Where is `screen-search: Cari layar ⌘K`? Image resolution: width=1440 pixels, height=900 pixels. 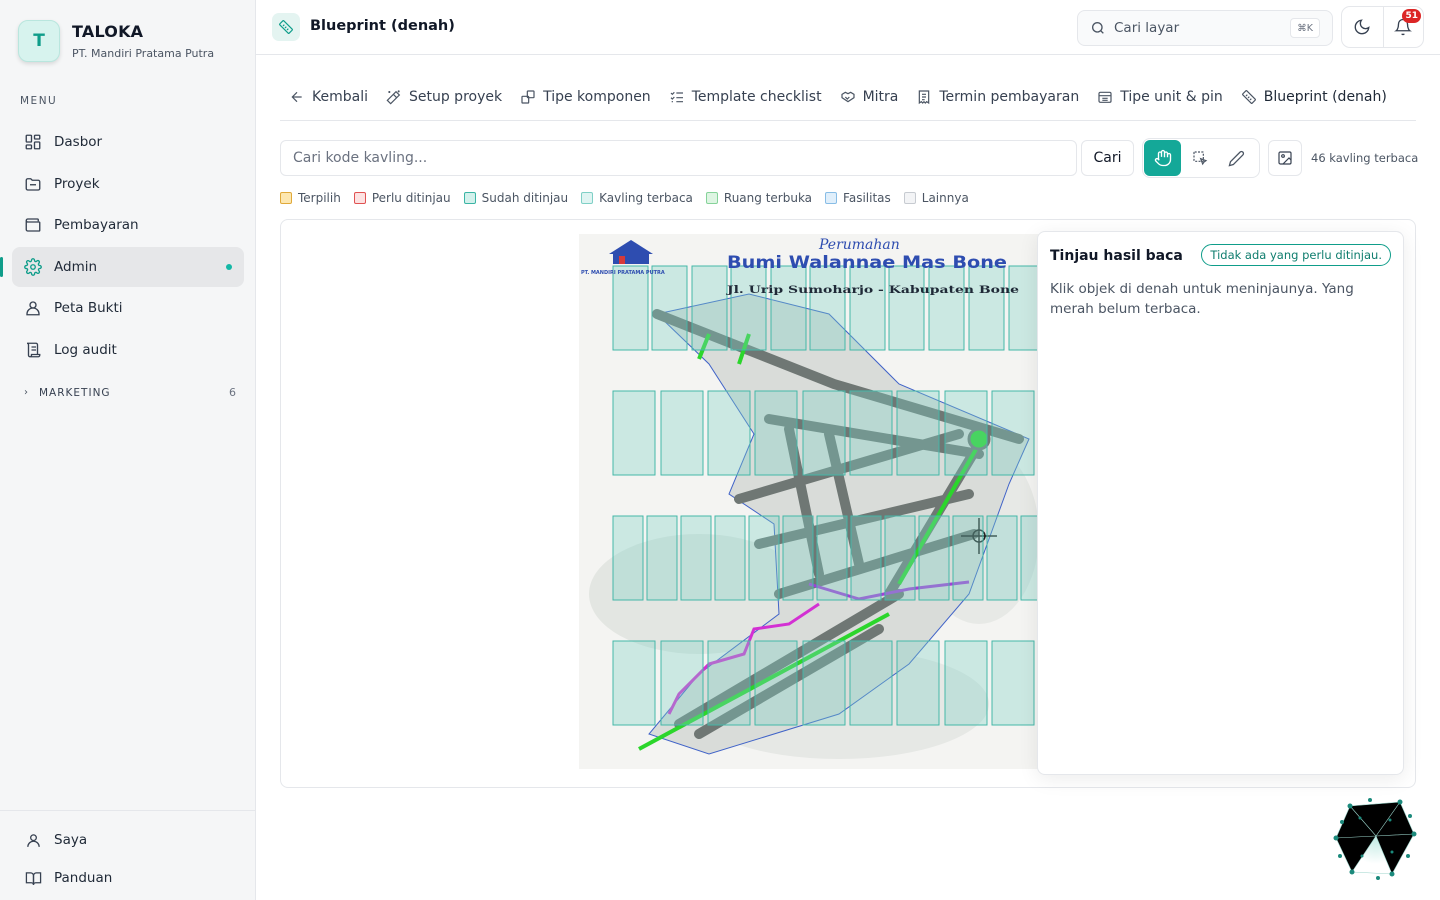
screen-search: Cari layar ⌘K is located at coordinates (1205, 28).